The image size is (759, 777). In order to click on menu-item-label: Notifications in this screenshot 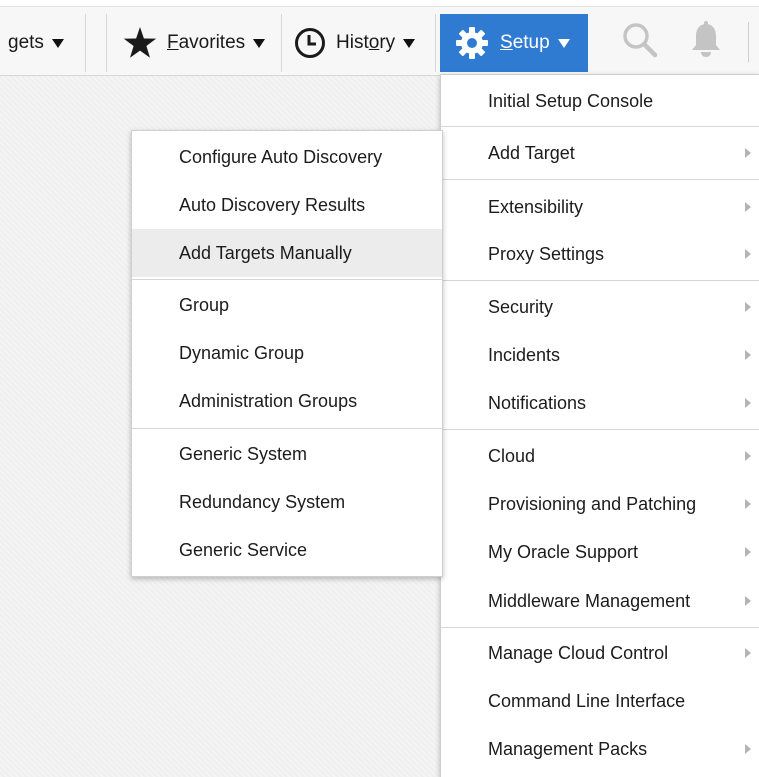, I will do `click(537, 402)`.